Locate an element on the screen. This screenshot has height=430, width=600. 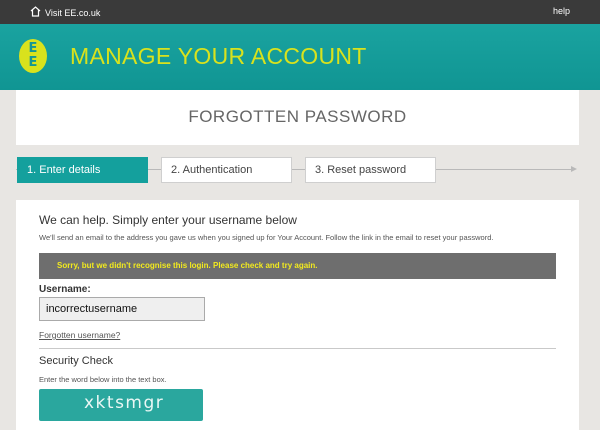
help-link: help is located at coordinates (561, 11).